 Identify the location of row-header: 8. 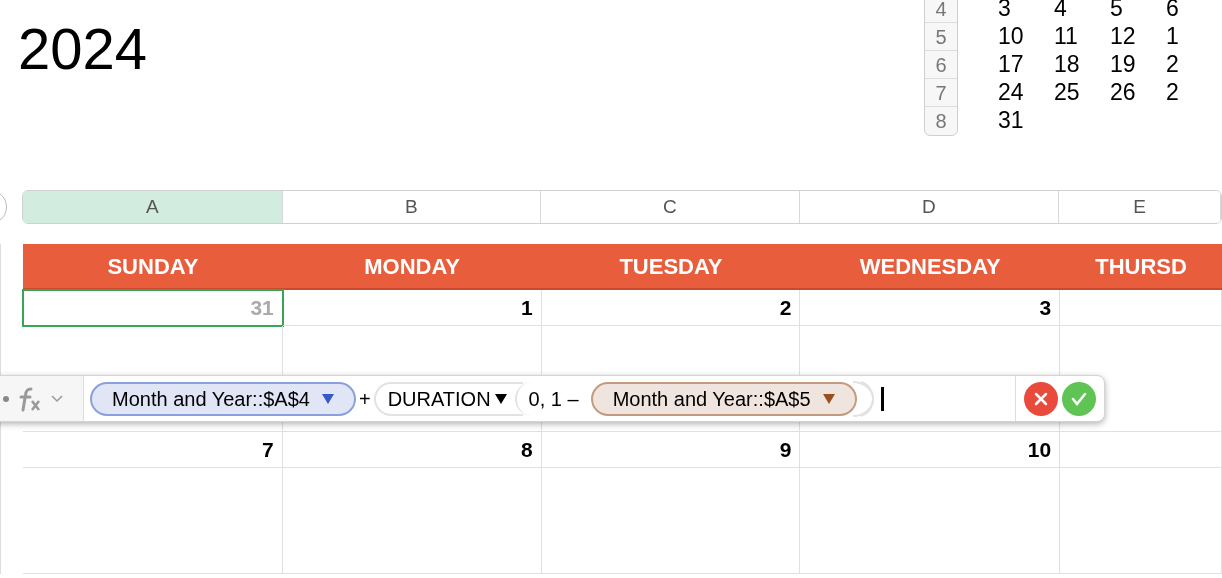
(941, 121).